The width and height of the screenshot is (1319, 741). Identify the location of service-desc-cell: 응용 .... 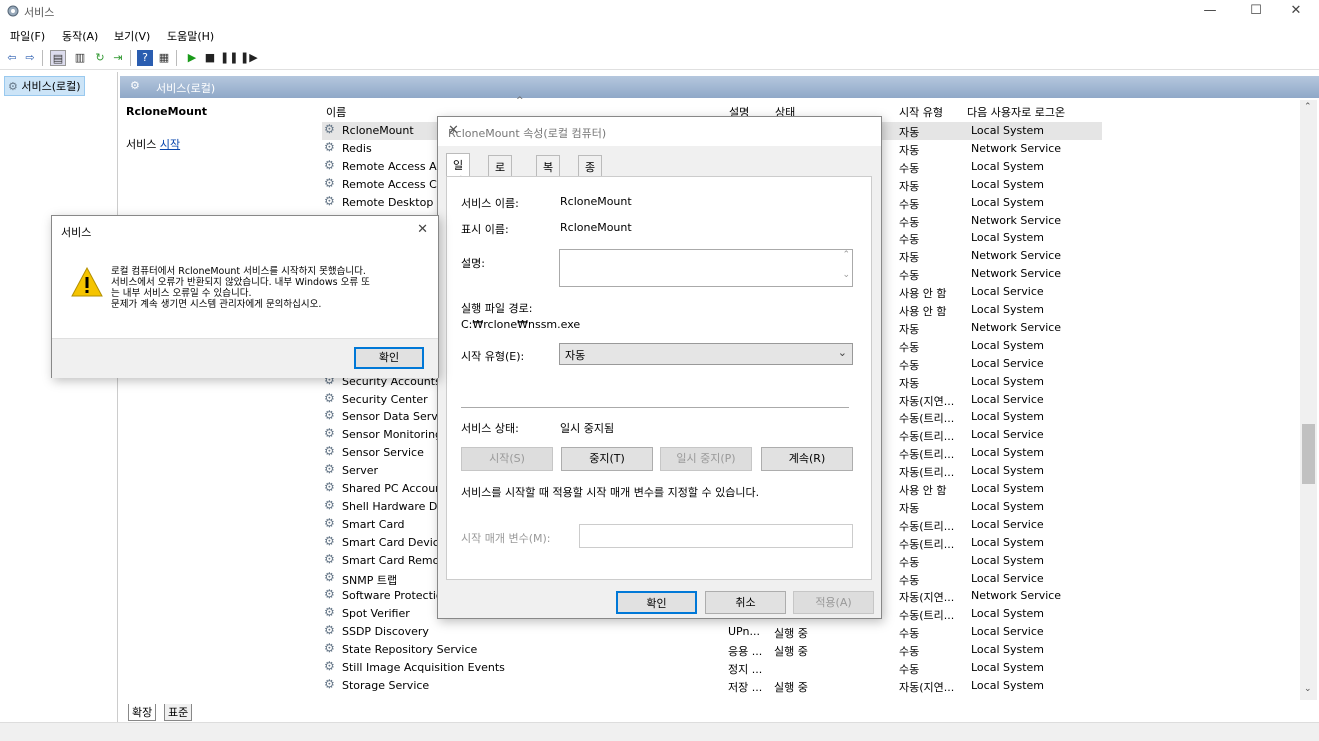
(745, 652).